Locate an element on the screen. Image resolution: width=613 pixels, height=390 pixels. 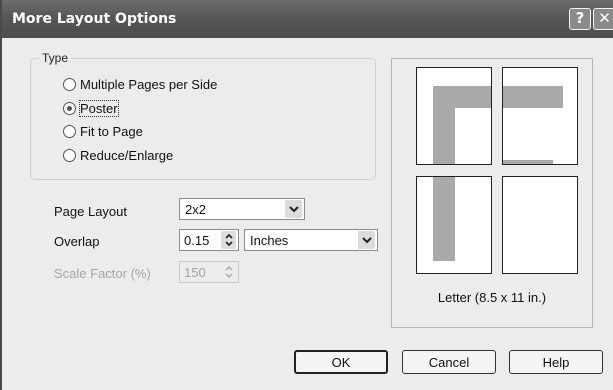
scale-factor-value: 150 is located at coordinates (195, 272).